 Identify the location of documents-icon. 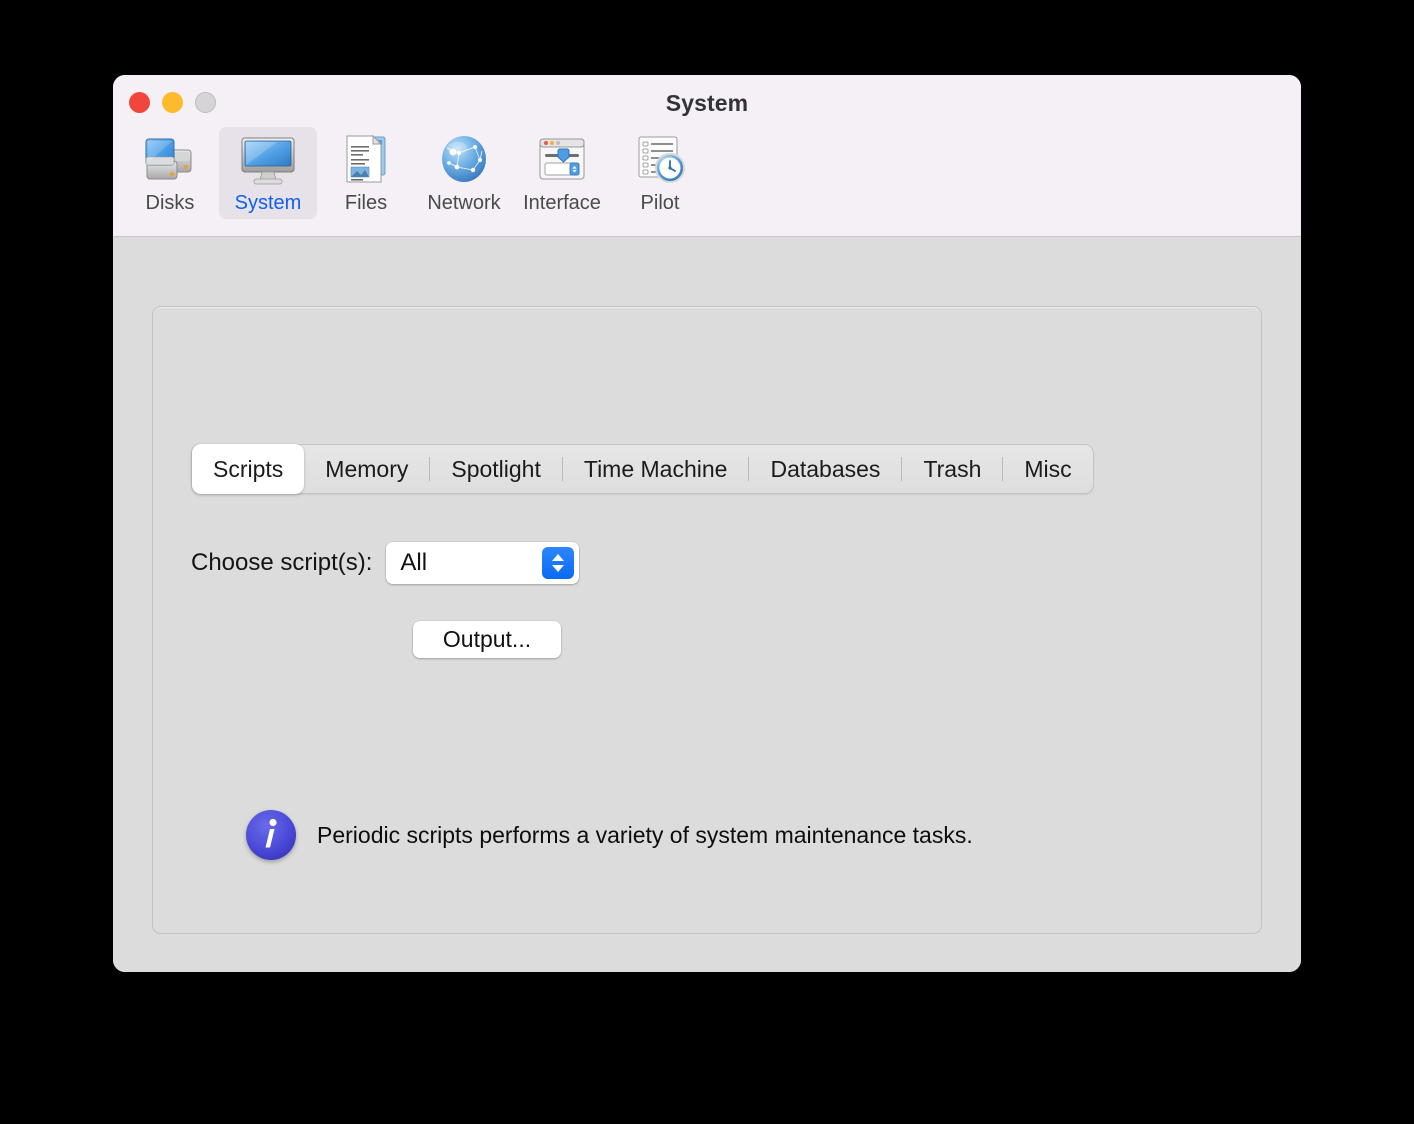
(366, 160).